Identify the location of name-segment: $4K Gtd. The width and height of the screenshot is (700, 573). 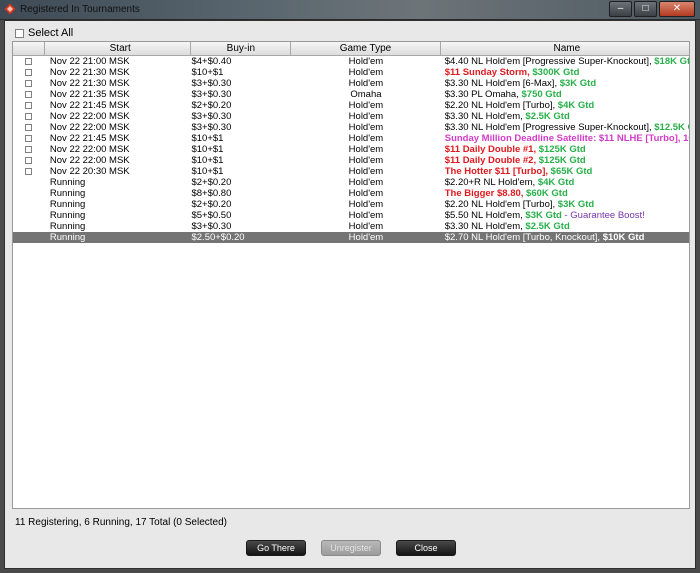
(576, 105).